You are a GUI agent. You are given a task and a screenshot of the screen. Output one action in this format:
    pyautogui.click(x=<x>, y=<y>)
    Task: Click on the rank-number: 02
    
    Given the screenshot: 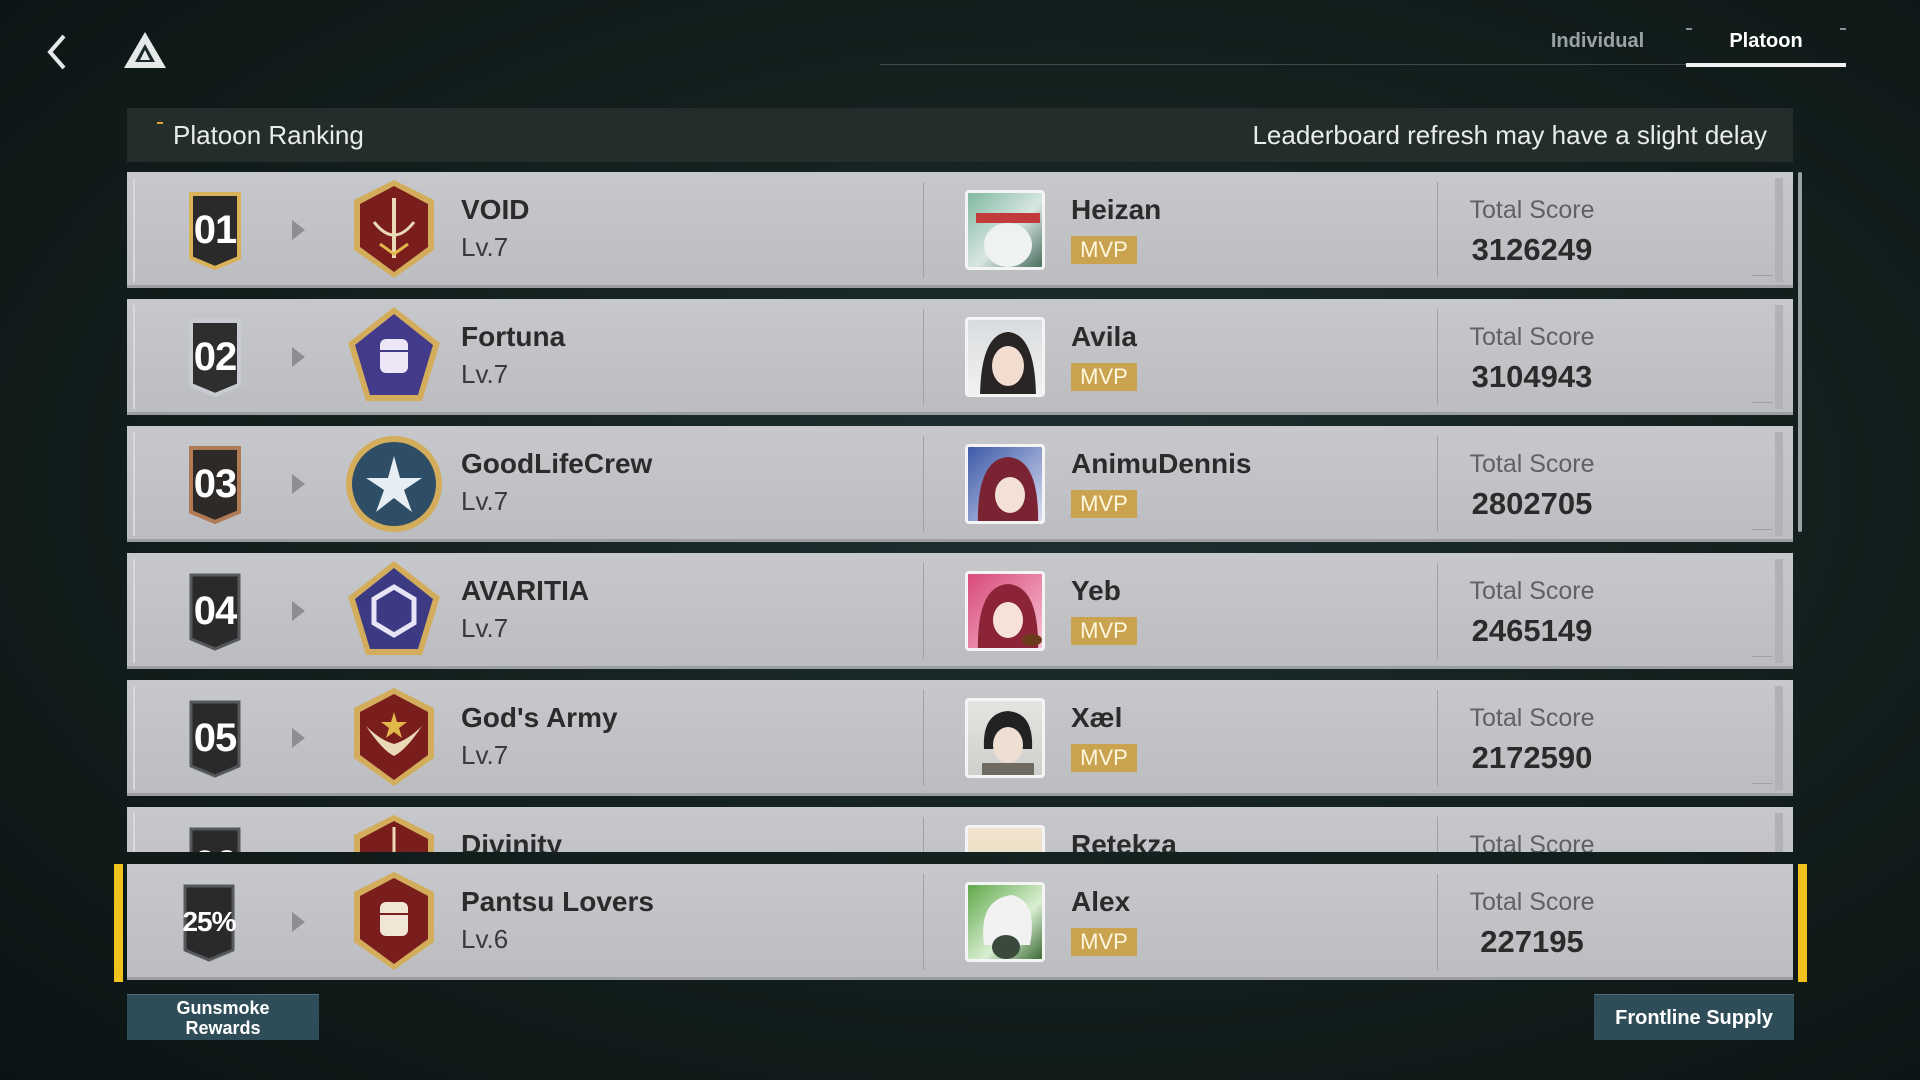 What is the action you would take?
    pyautogui.click(x=215, y=357)
    